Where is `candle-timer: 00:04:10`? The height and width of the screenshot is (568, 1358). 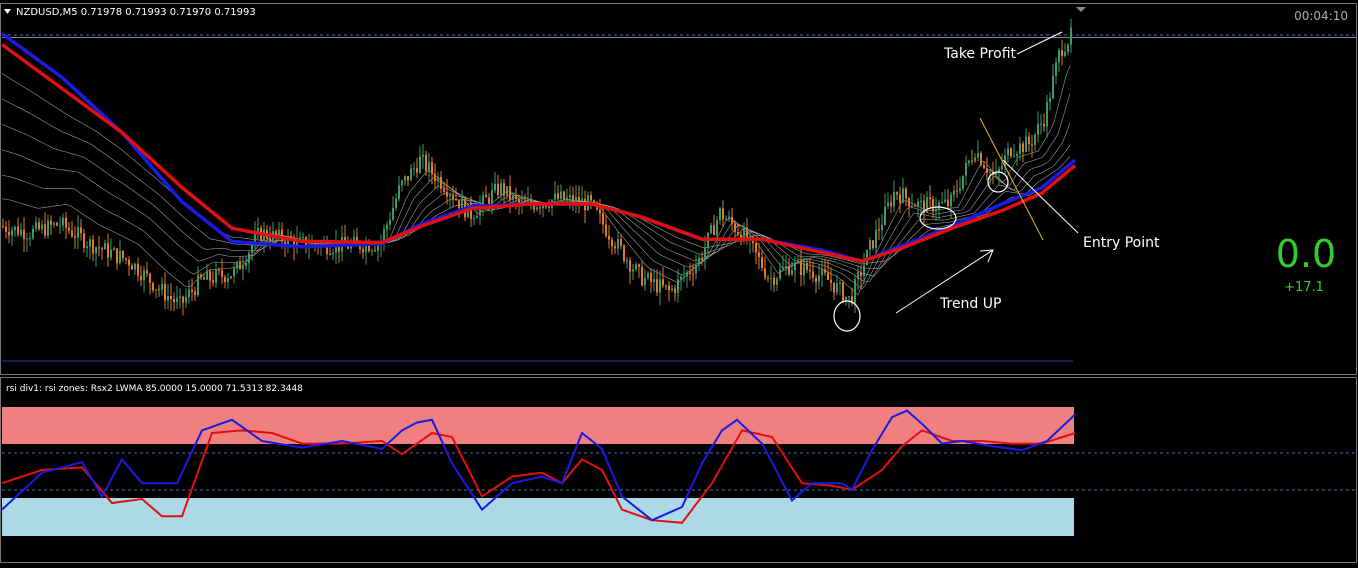
candle-timer: 00:04:10 is located at coordinates (1321, 16).